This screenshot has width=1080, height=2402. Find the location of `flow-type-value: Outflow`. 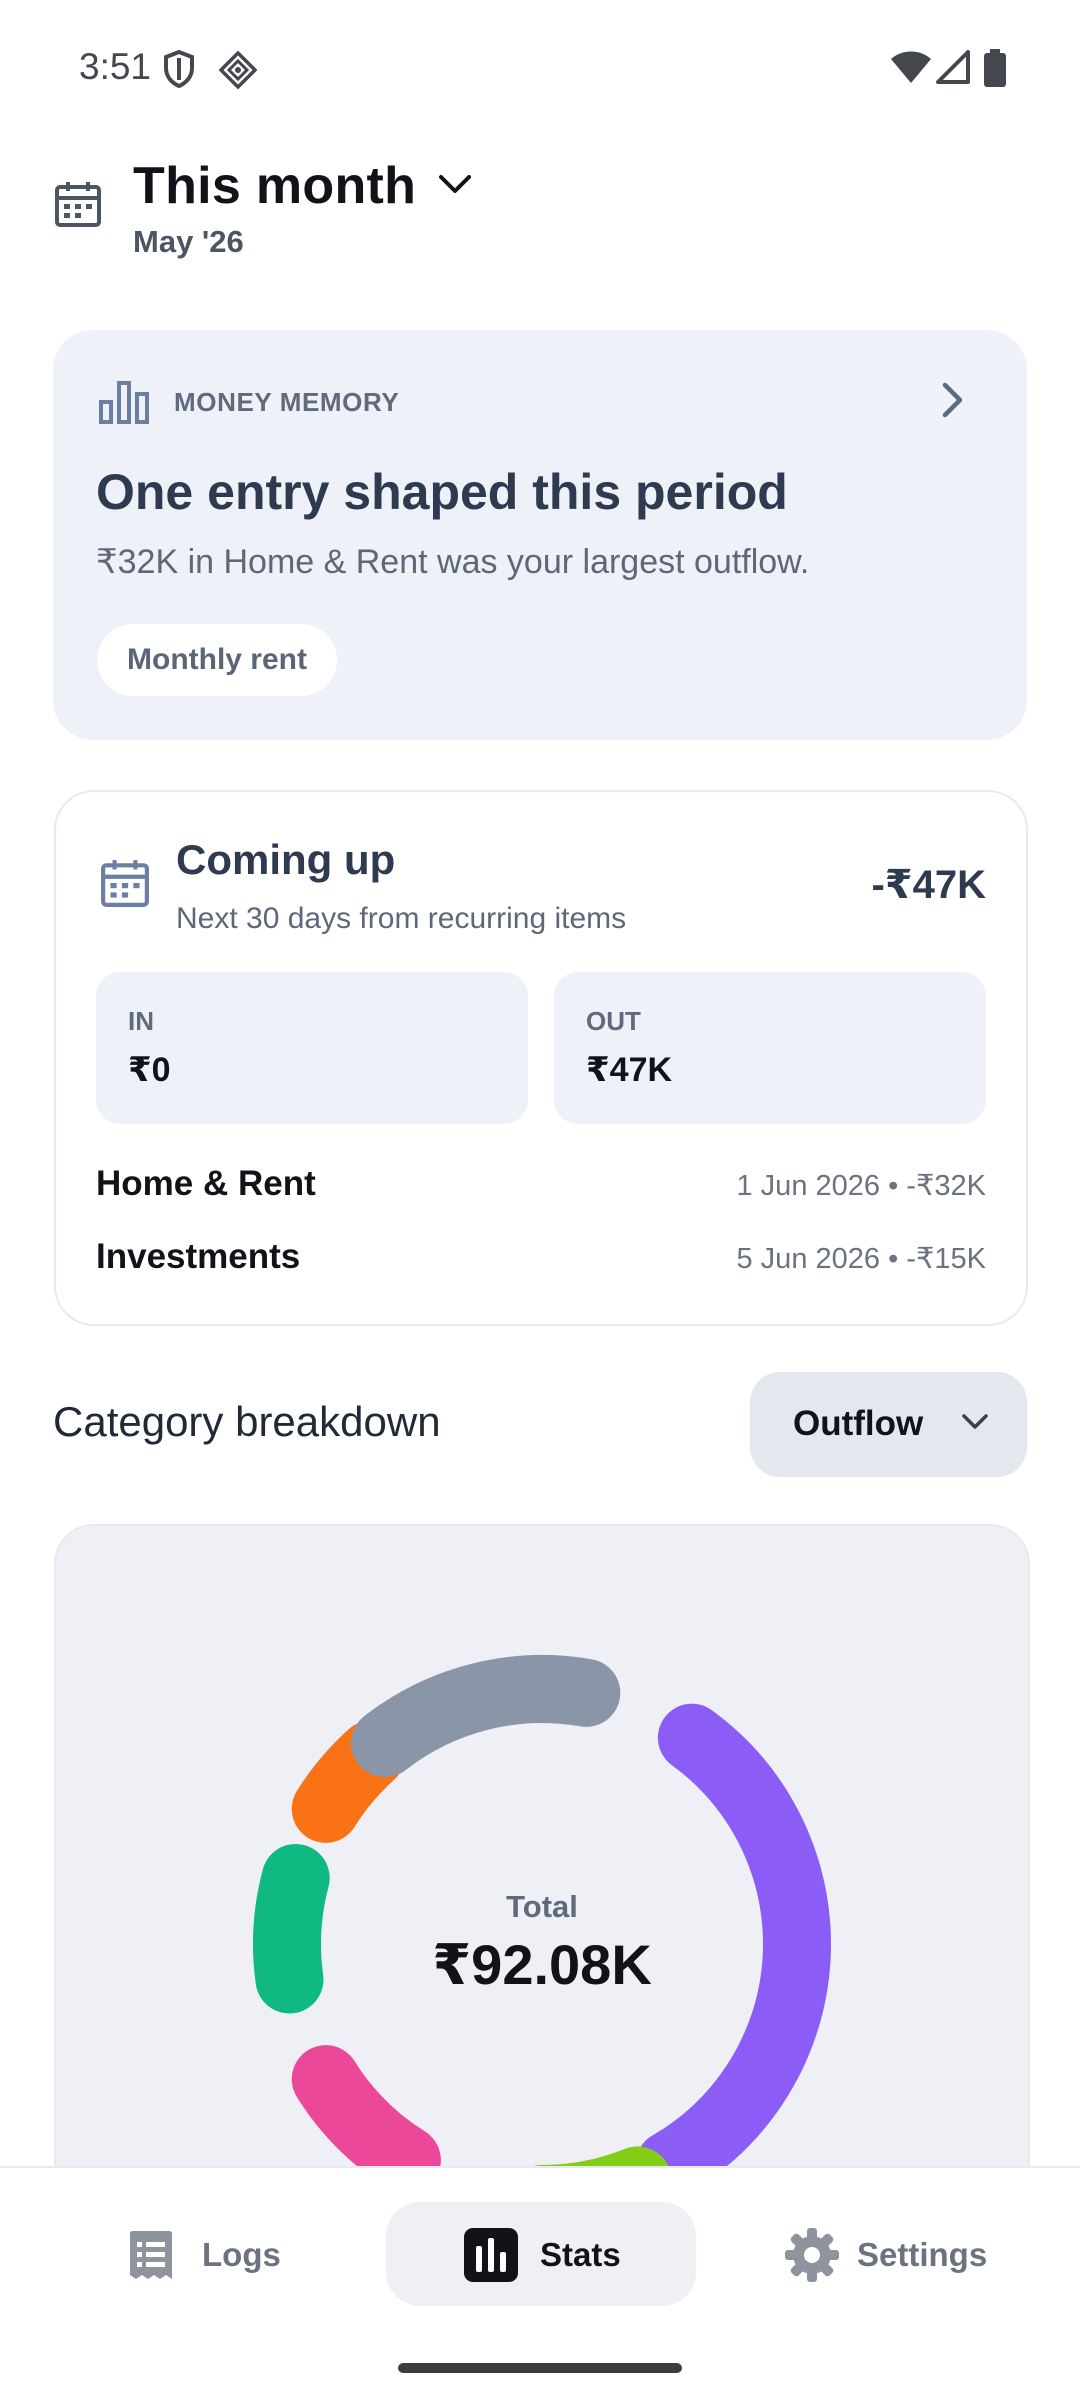

flow-type-value: Outflow is located at coordinates (858, 1423).